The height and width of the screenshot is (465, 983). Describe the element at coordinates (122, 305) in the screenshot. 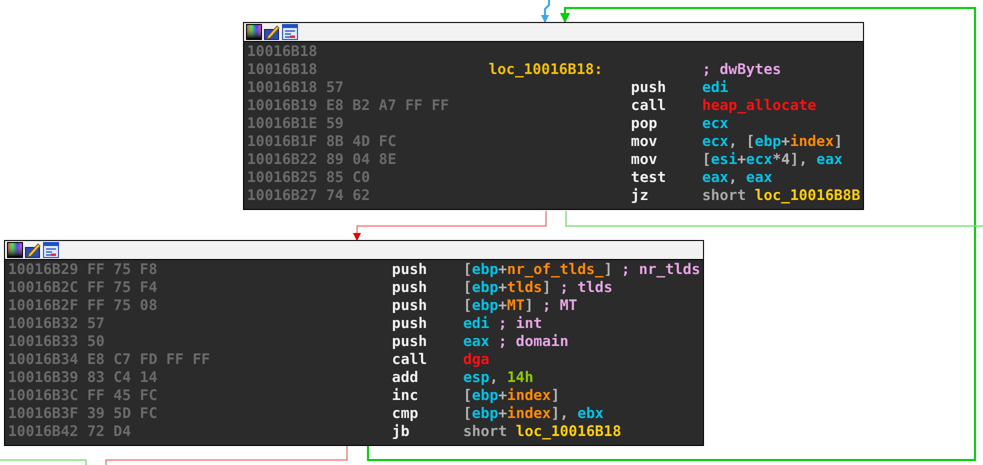

I see `opcode-bytes: FF 75 08` at that location.